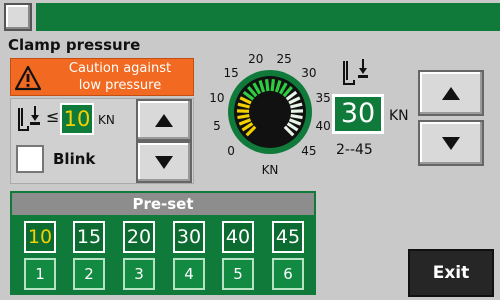 The height and width of the screenshot is (300, 500). What do you see at coordinates (322, 126) in the screenshot?
I see `gauge-tick-label: 40` at bounding box center [322, 126].